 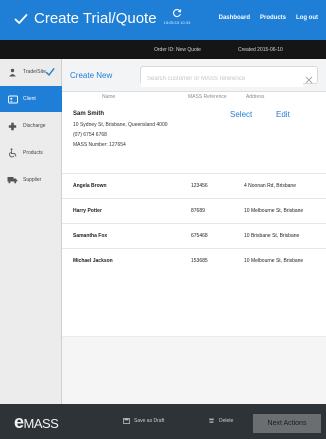 I want to click on select-customer-link: Select, so click(x=241, y=114).